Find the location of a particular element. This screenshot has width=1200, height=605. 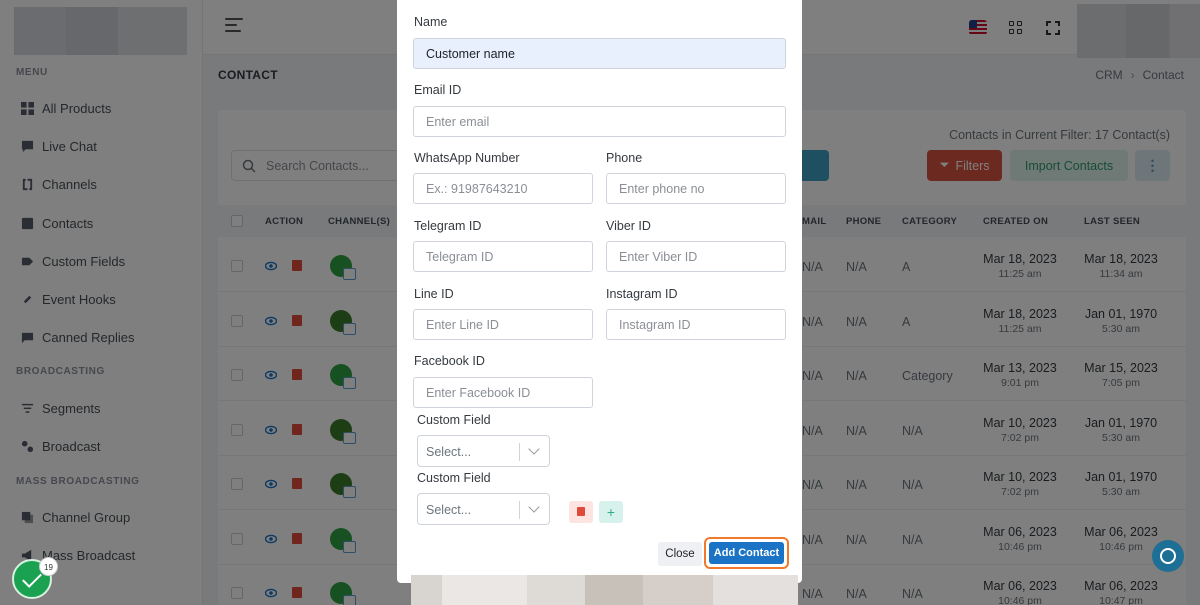

email-label: Email ID is located at coordinates (438, 90).